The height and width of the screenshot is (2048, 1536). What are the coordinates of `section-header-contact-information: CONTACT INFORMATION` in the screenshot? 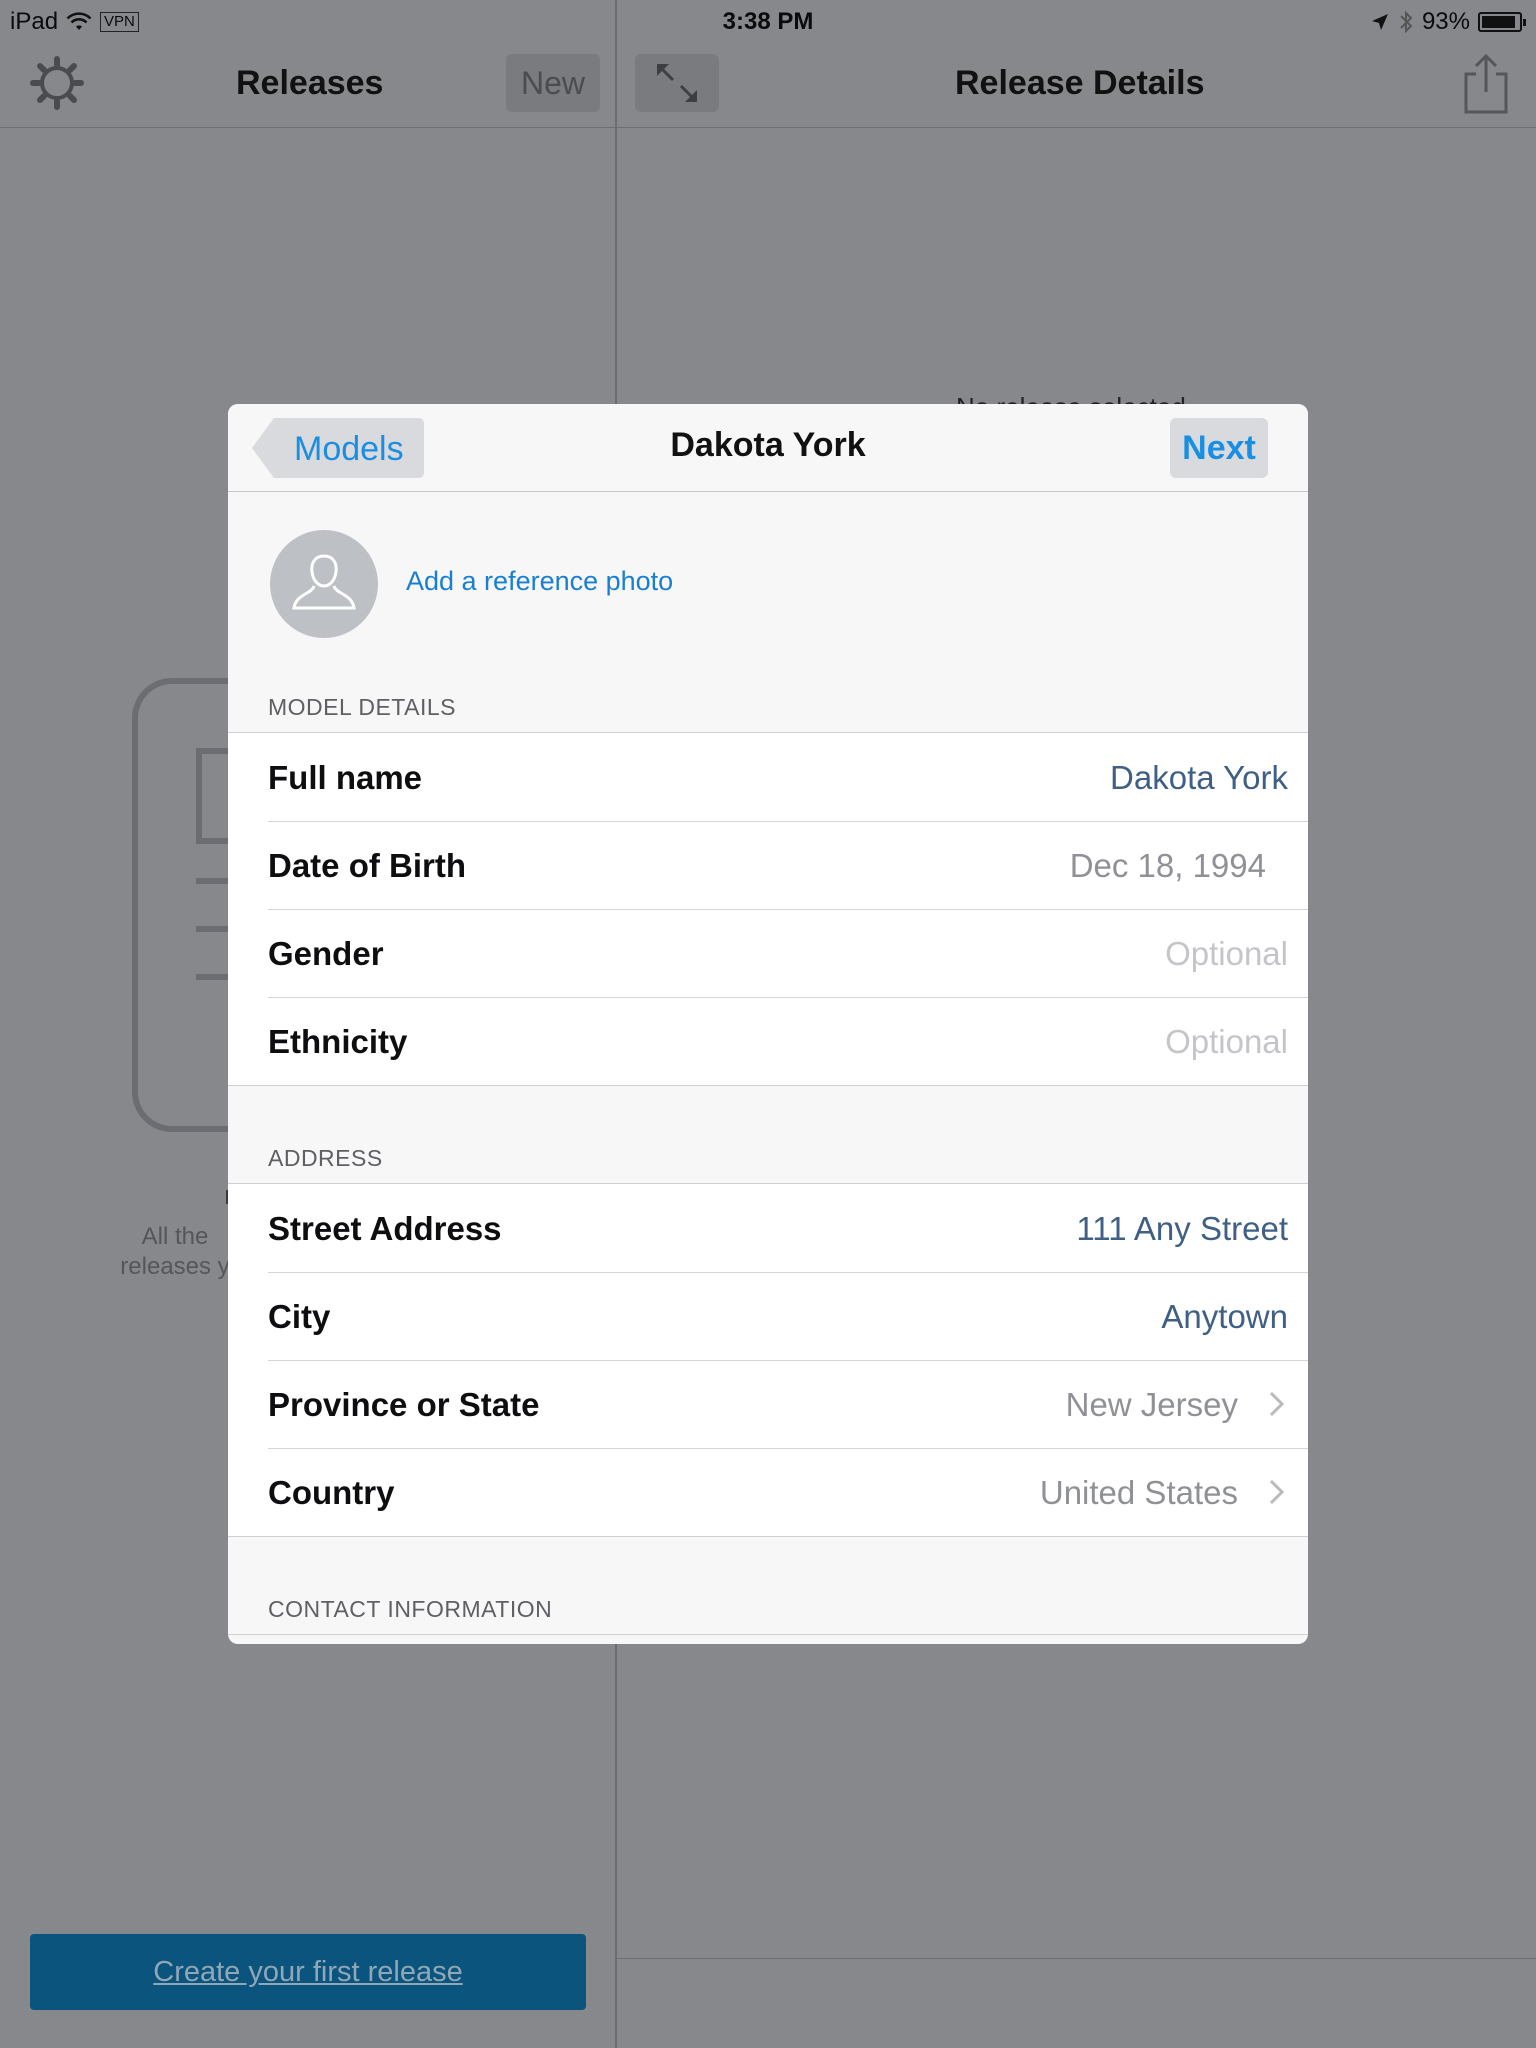 It's located at (410, 1609).